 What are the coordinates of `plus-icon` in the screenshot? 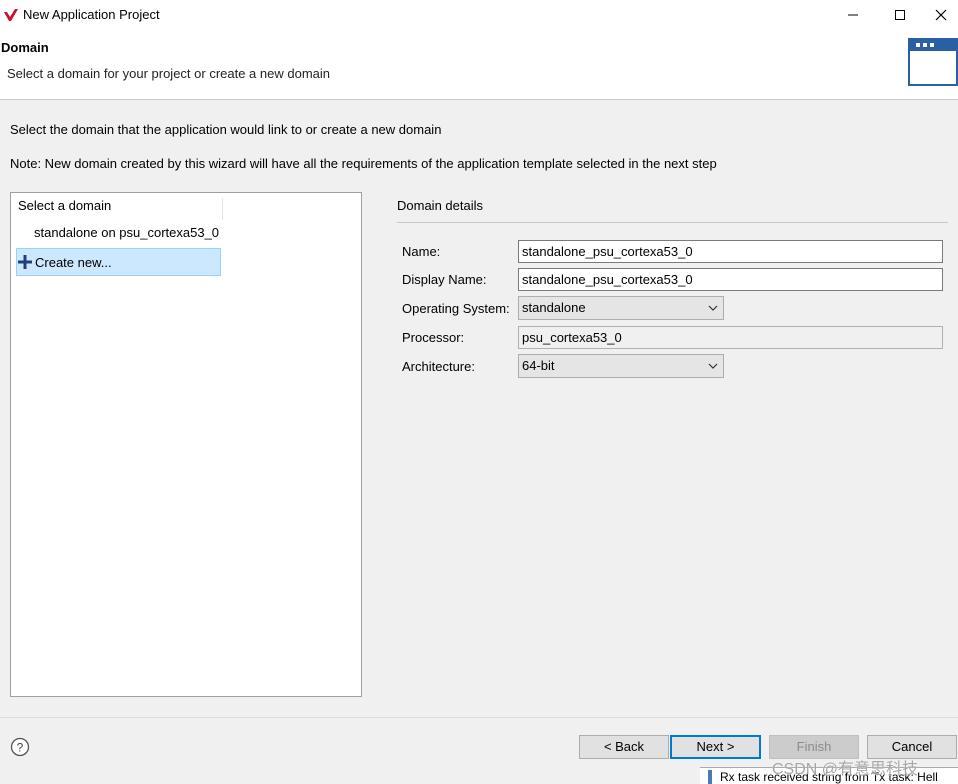 It's located at (25, 262).